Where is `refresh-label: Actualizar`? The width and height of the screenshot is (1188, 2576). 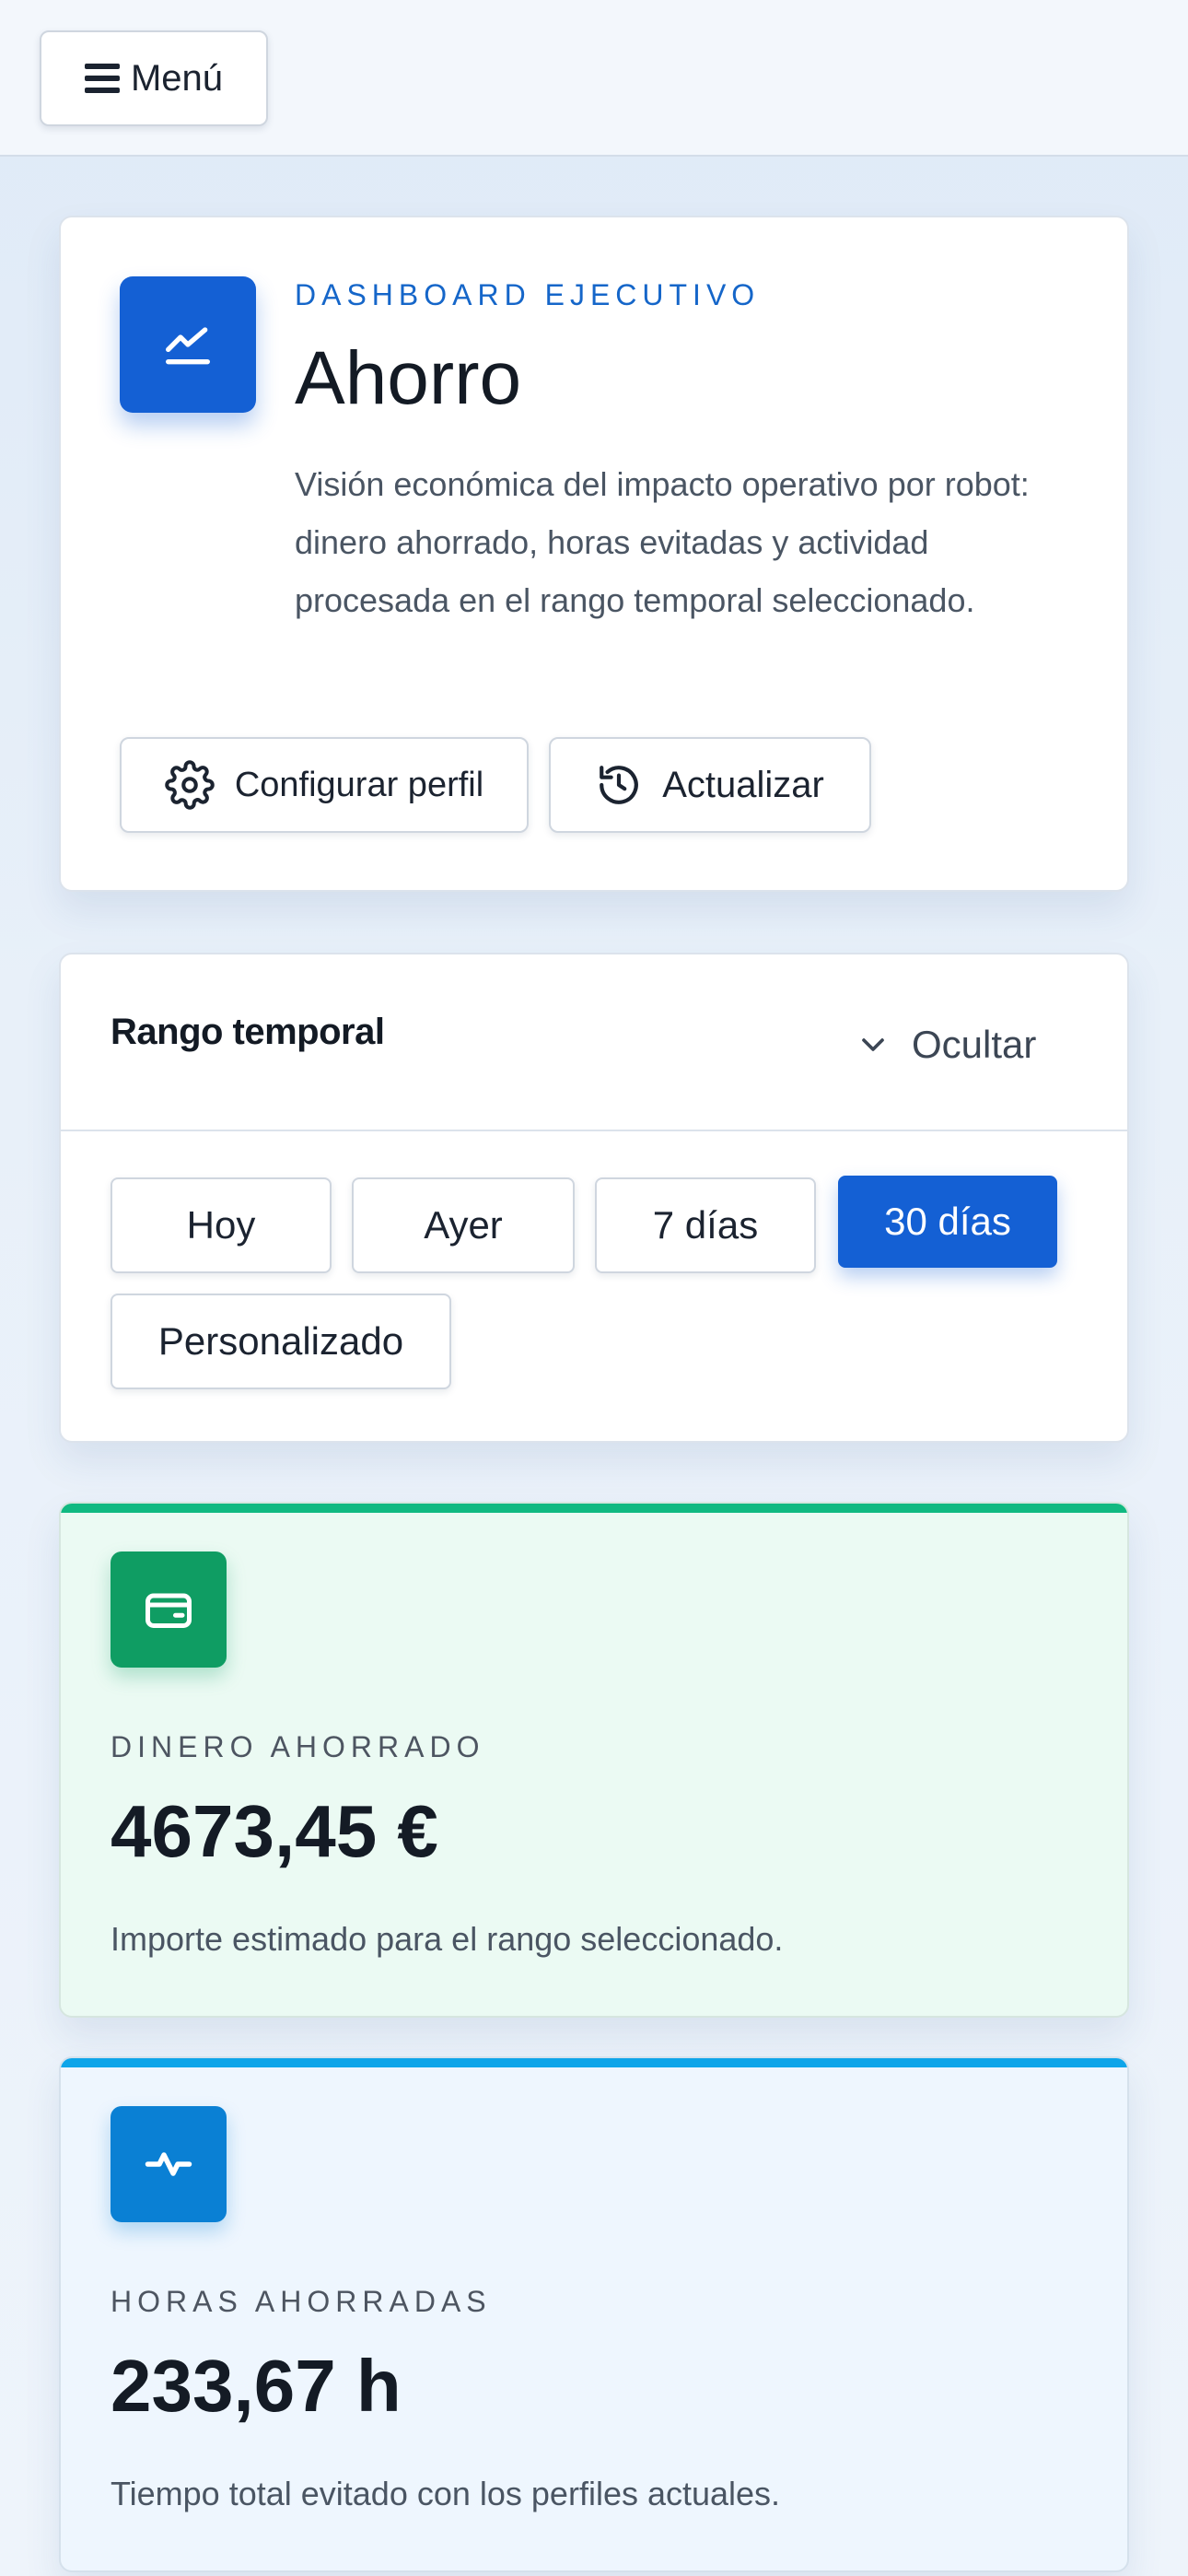
refresh-label: Actualizar is located at coordinates (743, 784).